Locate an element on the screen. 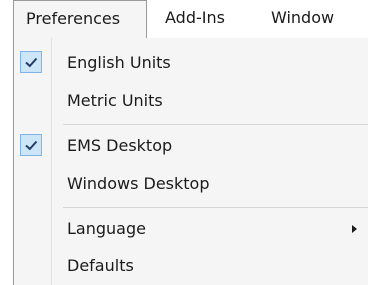 This screenshot has width=368, height=285. menu-item-windows-desktop: Windows Desktop is located at coordinates (191, 184).